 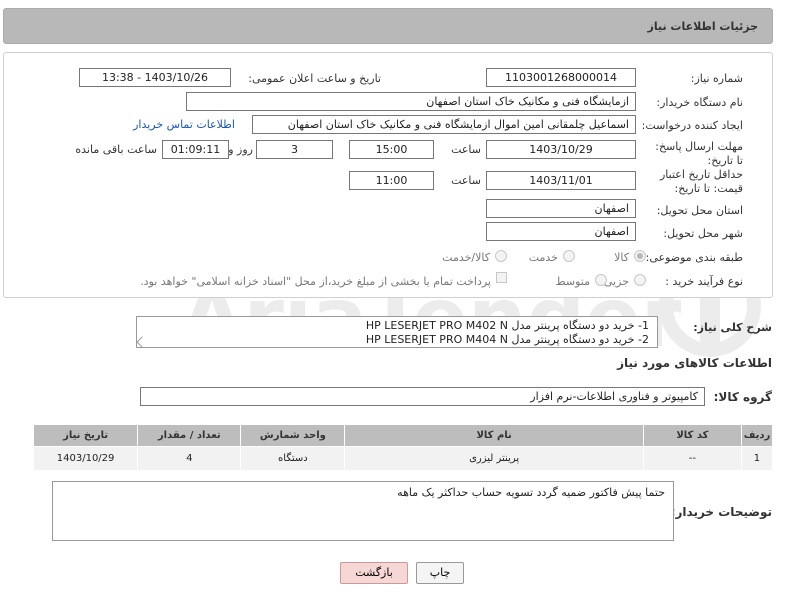 What do you see at coordinates (757, 435) in the screenshot?
I see `column-header-row-number: ردیف` at bounding box center [757, 435].